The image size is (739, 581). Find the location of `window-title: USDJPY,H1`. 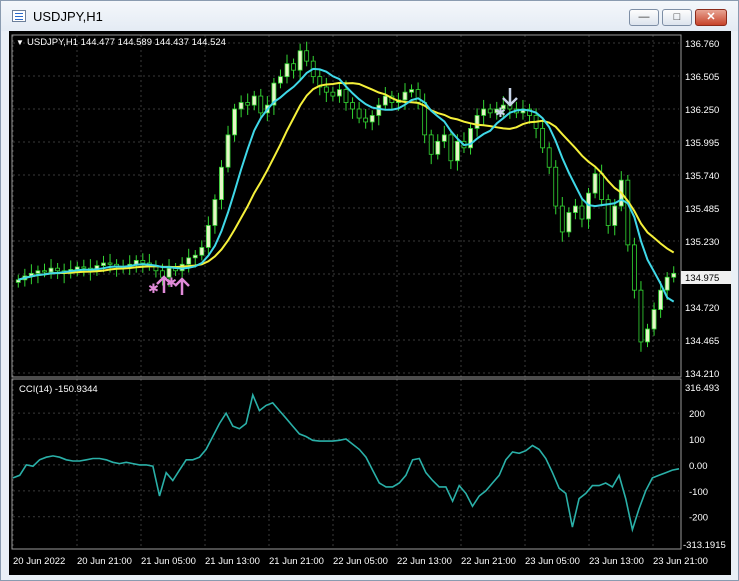

window-title: USDJPY,H1 is located at coordinates (68, 16).